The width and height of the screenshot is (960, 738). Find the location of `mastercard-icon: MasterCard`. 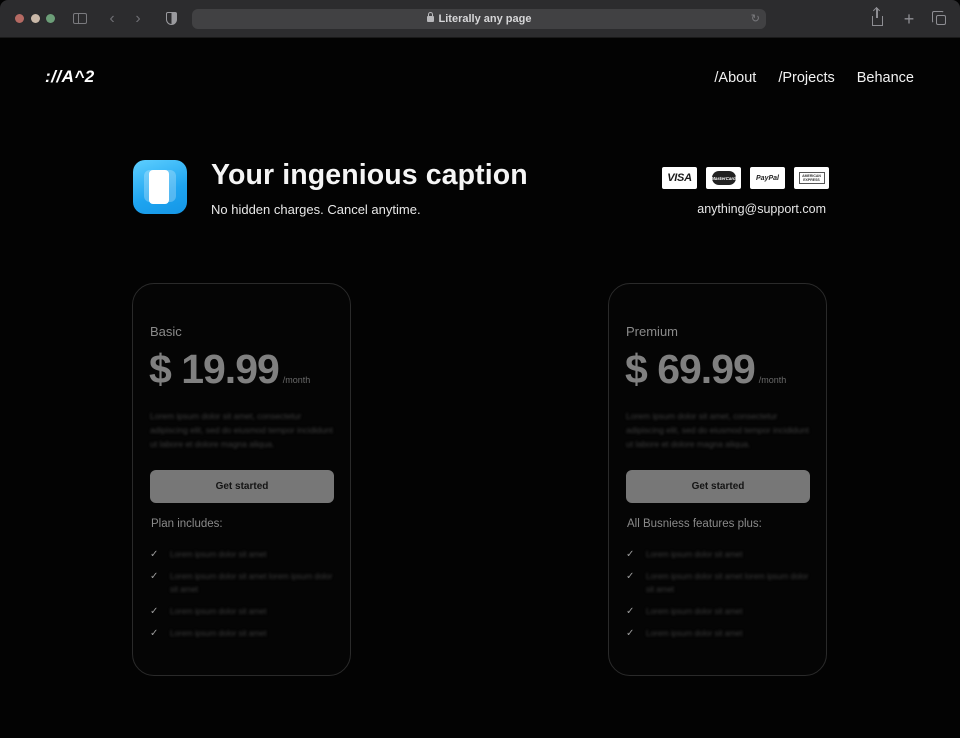

mastercard-icon: MasterCard is located at coordinates (723, 178).